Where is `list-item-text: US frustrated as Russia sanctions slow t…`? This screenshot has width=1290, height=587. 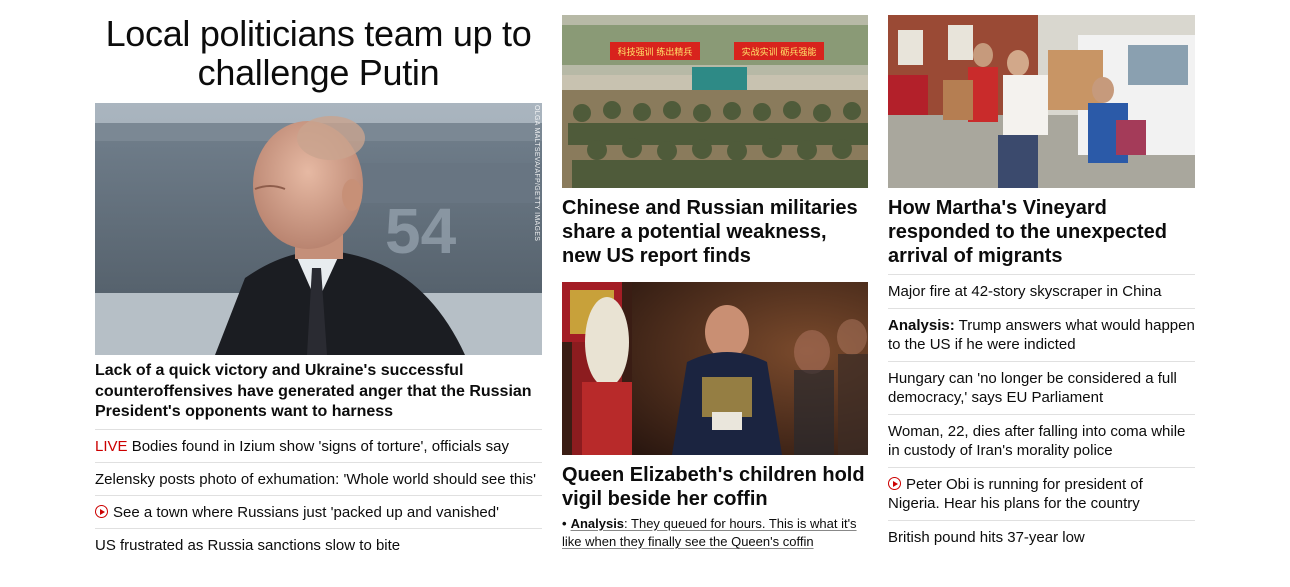
list-item-text: US frustrated as Russia sanctions slow t… is located at coordinates (247, 545).